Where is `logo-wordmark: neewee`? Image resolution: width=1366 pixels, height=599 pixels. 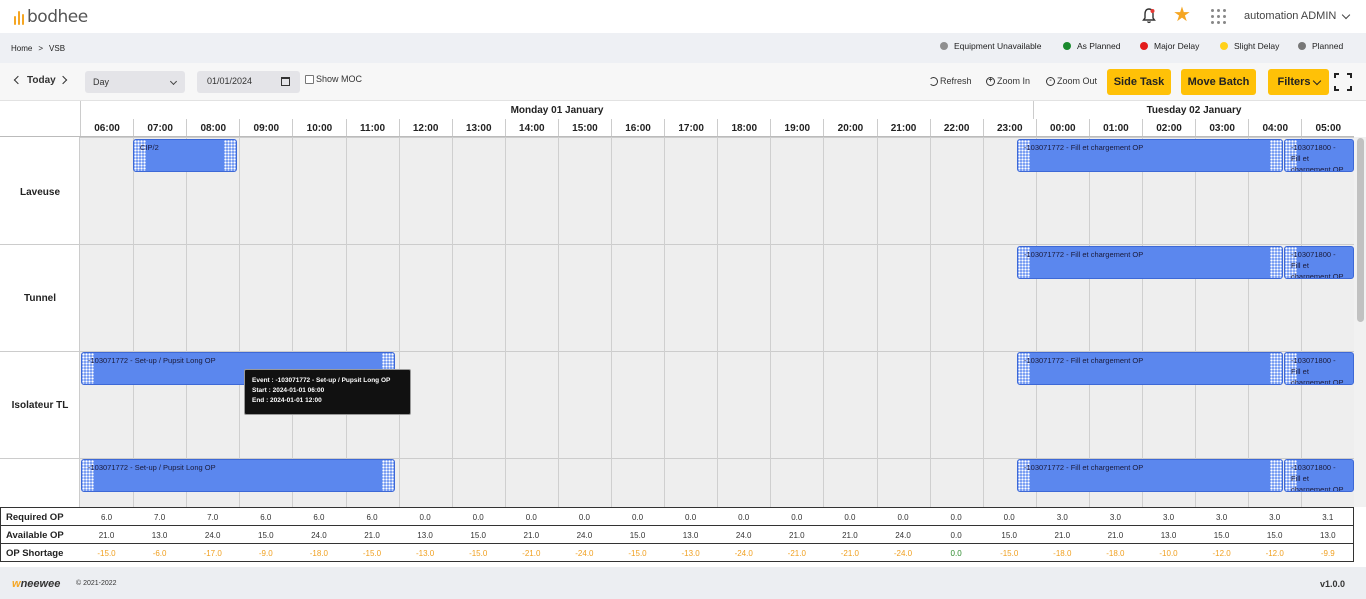
logo-wordmark: neewee is located at coordinates (40, 584).